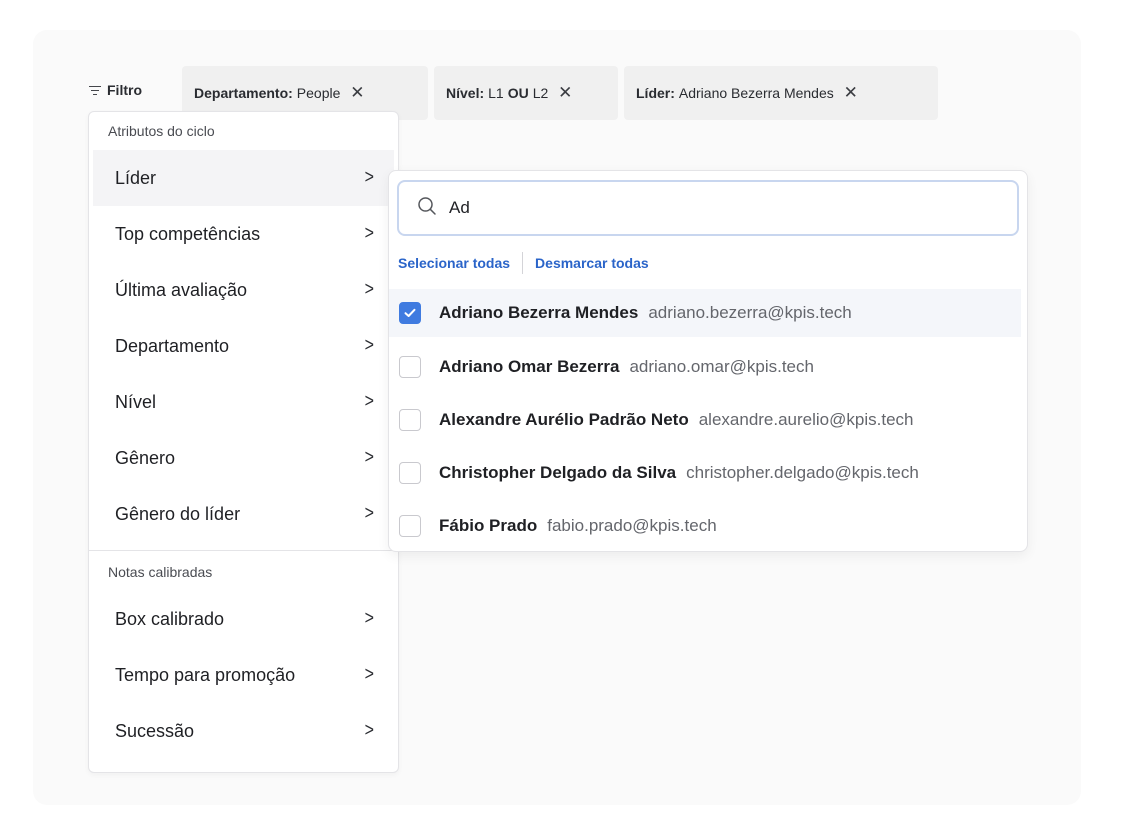 This screenshot has height=833, width=1129. Describe the element at coordinates (592, 263) in the screenshot. I see `deselect-all-link: Desmarcar todas` at that location.